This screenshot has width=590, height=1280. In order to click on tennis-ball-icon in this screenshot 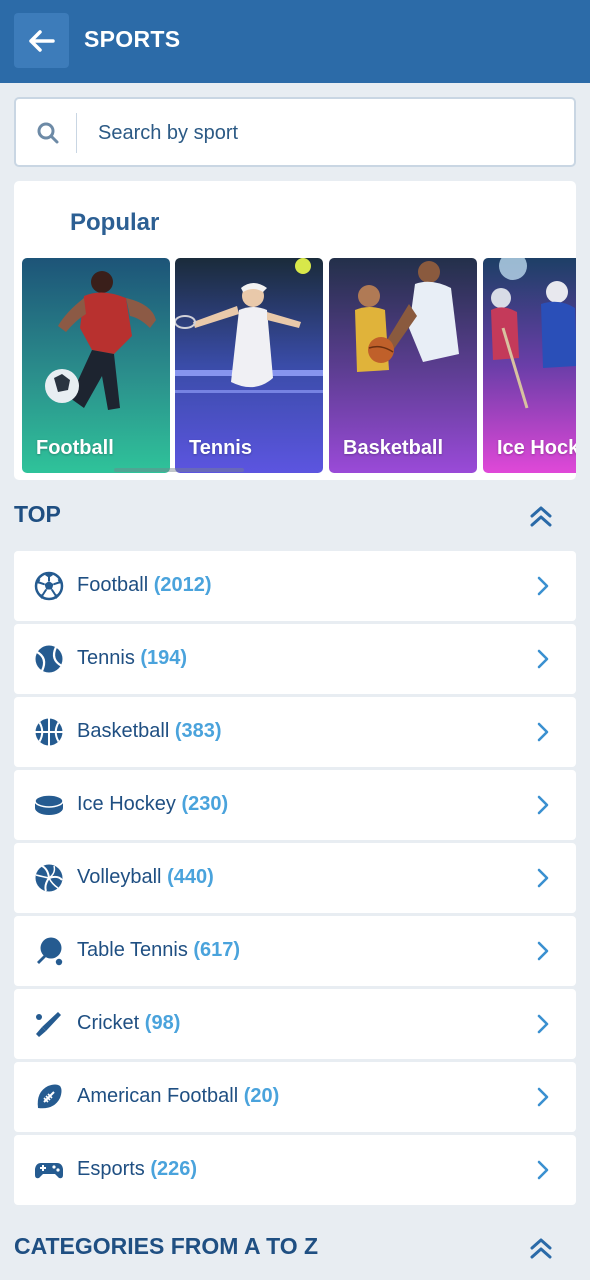, I will do `click(49, 659)`.